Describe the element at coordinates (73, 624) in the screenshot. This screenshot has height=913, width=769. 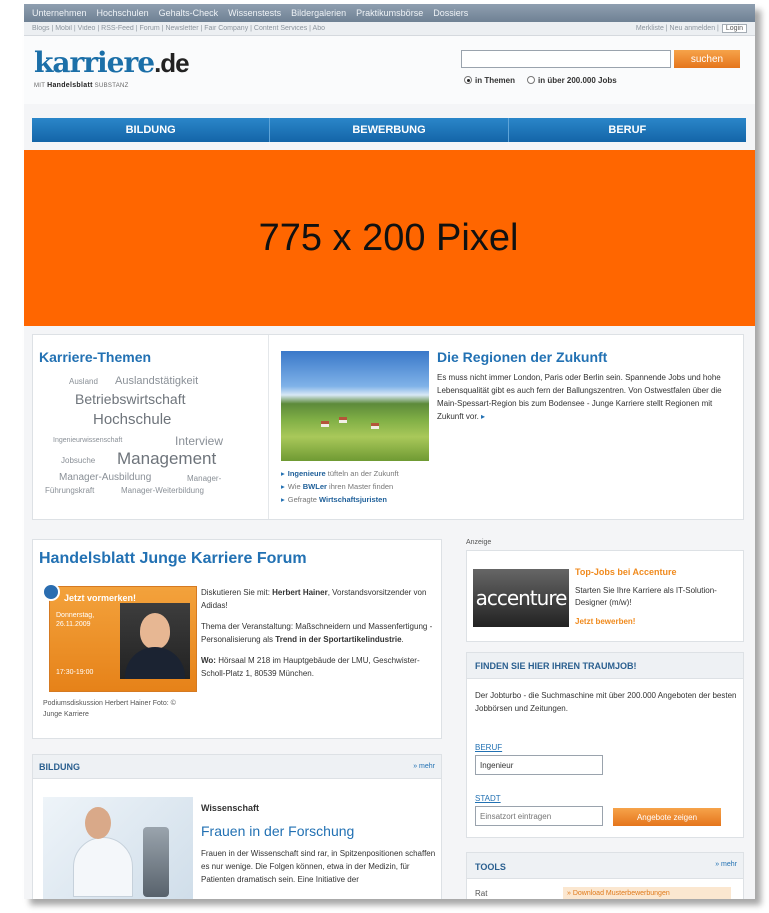
I see `event-date-value: 26.11.2009` at that location.